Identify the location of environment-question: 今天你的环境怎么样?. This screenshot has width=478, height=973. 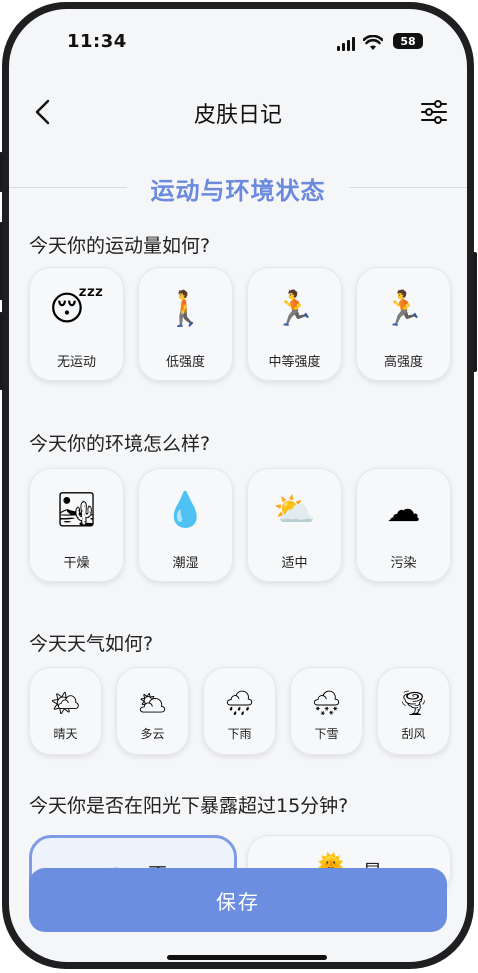
(120, 444).